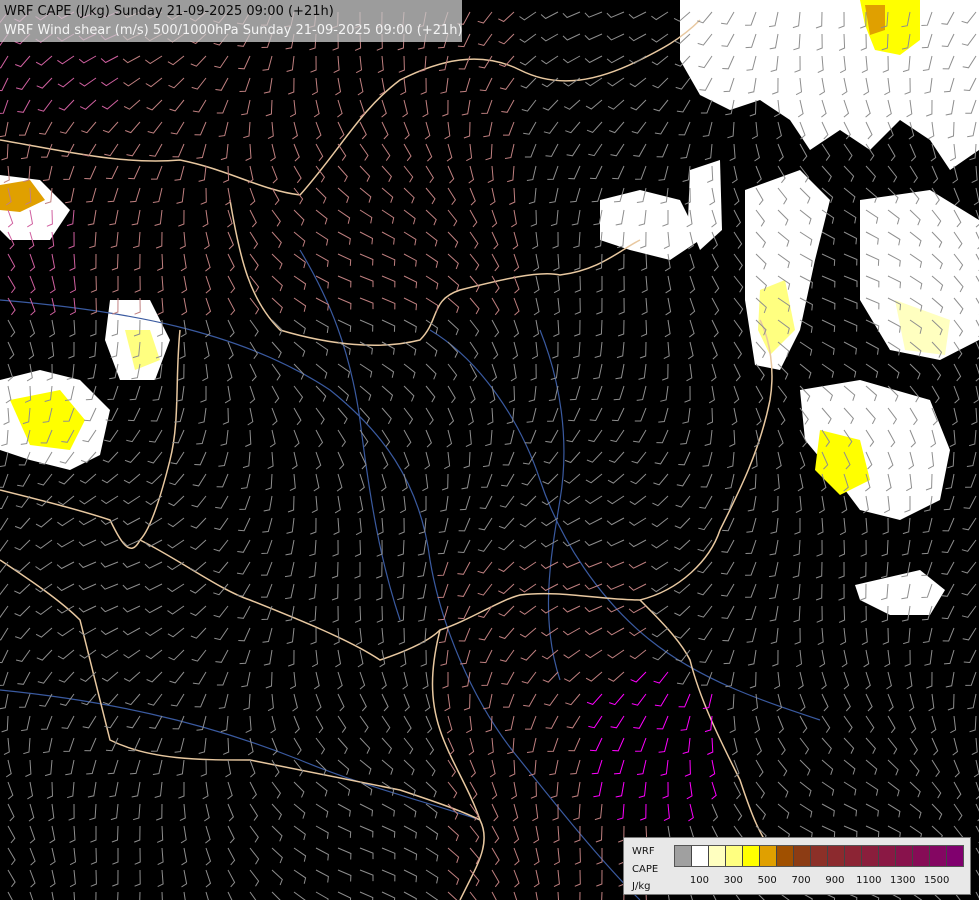  I want to click on legend-tick: 300, so click(733, 880).